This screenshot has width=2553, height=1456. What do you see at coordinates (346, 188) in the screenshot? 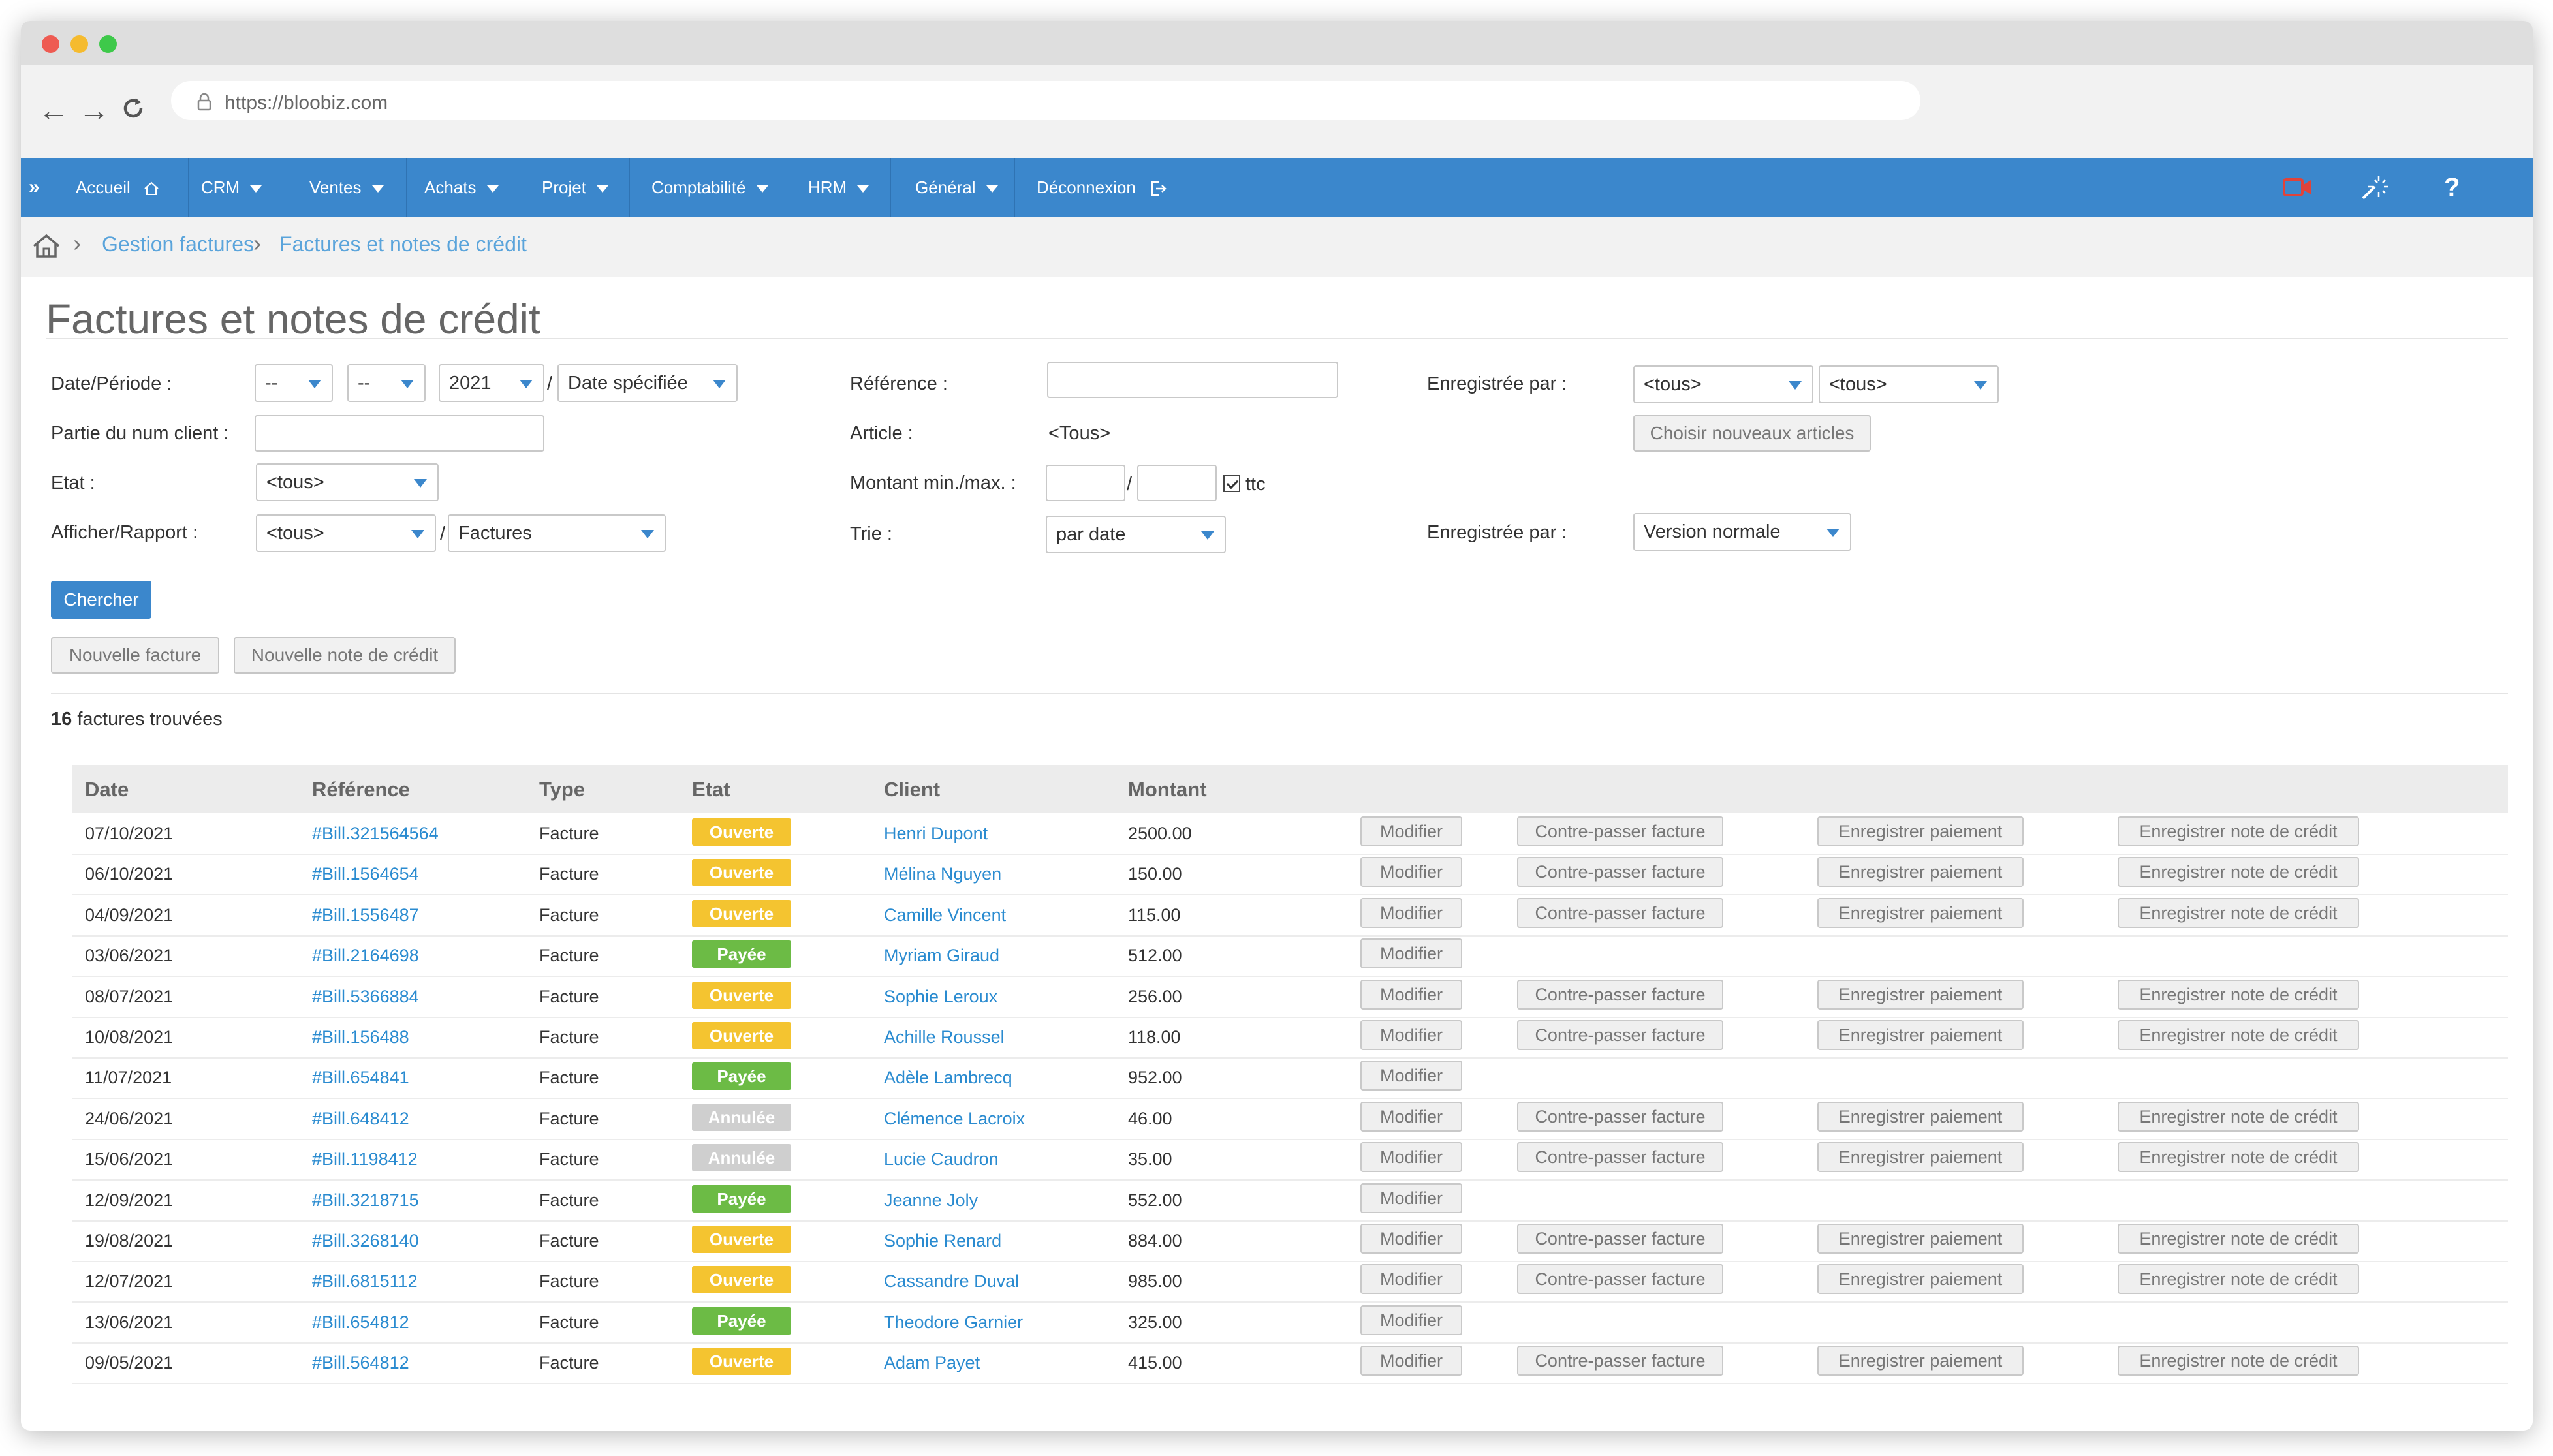
I see `nav-item-ventes: Ventes` at bounding box center [346, 188].